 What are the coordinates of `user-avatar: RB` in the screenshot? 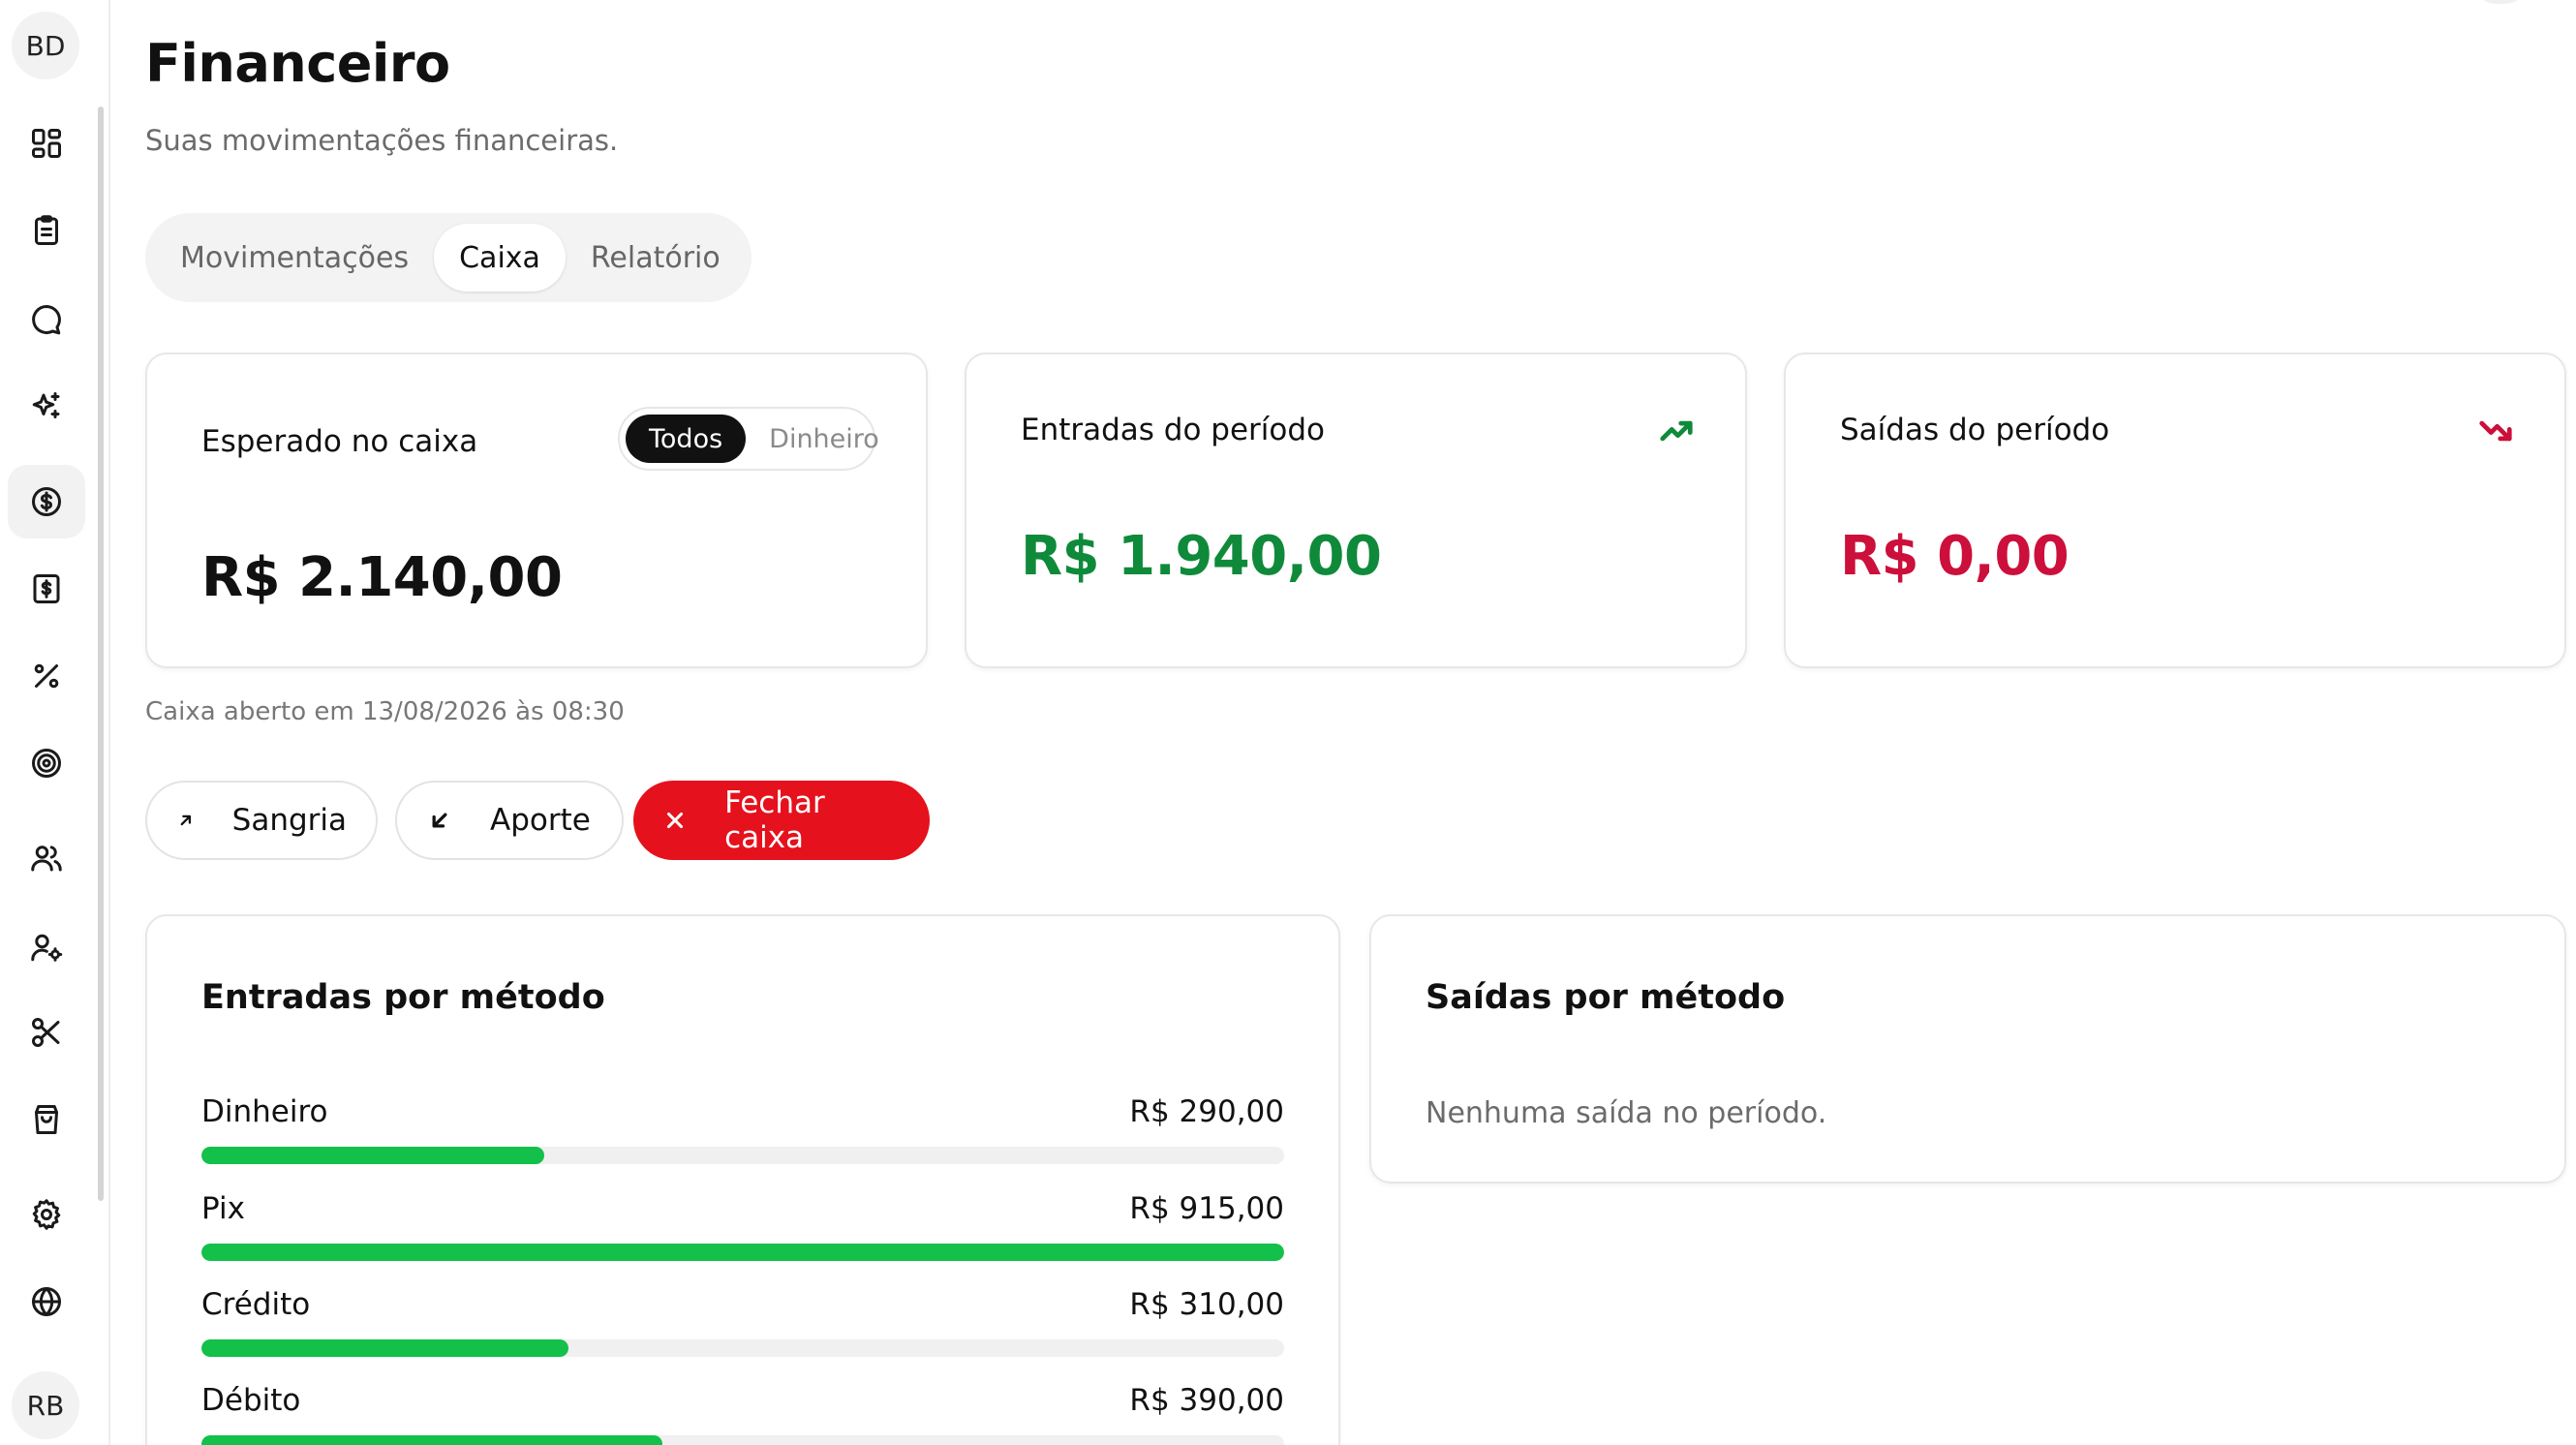 It's located at (45, 1405).